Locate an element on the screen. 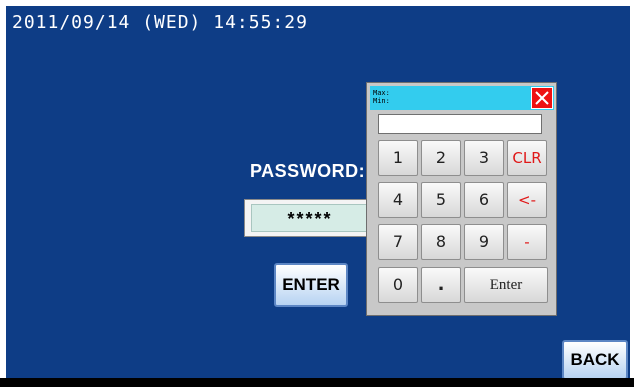 This screenshot has height=387, width=634. key-3: 3 is located at coordinates (484, 158).